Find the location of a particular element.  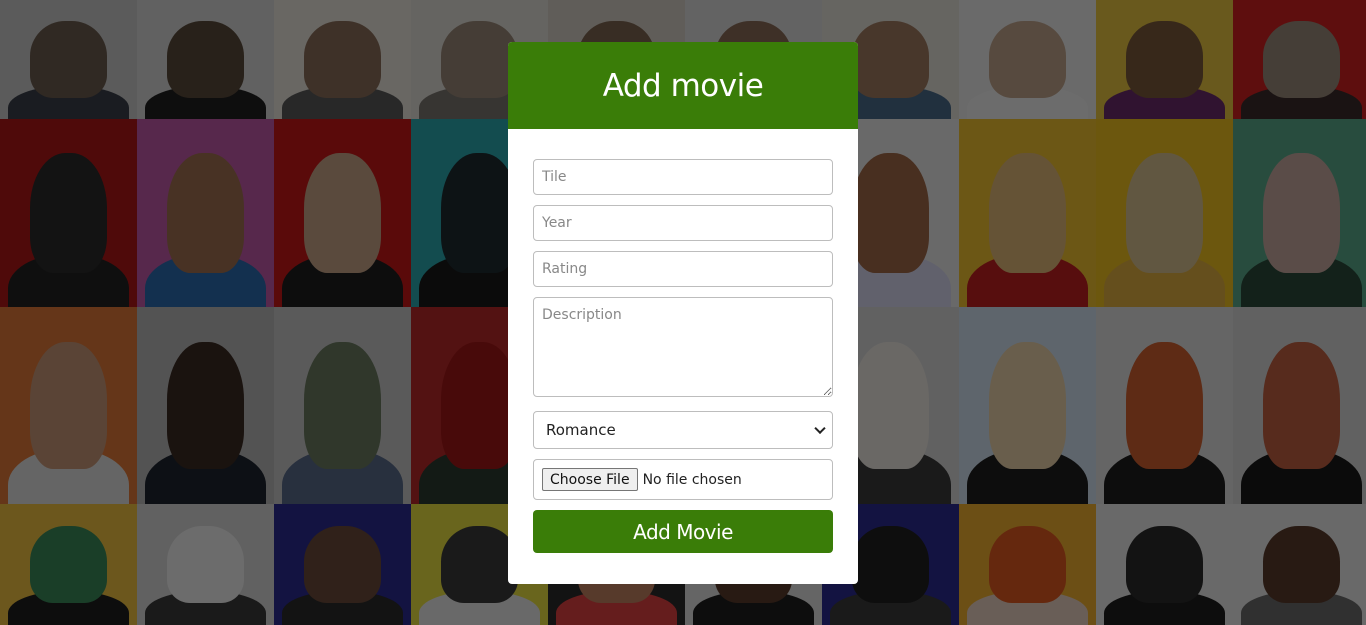

chevron-down-icon is located at coordinates (820, 428).